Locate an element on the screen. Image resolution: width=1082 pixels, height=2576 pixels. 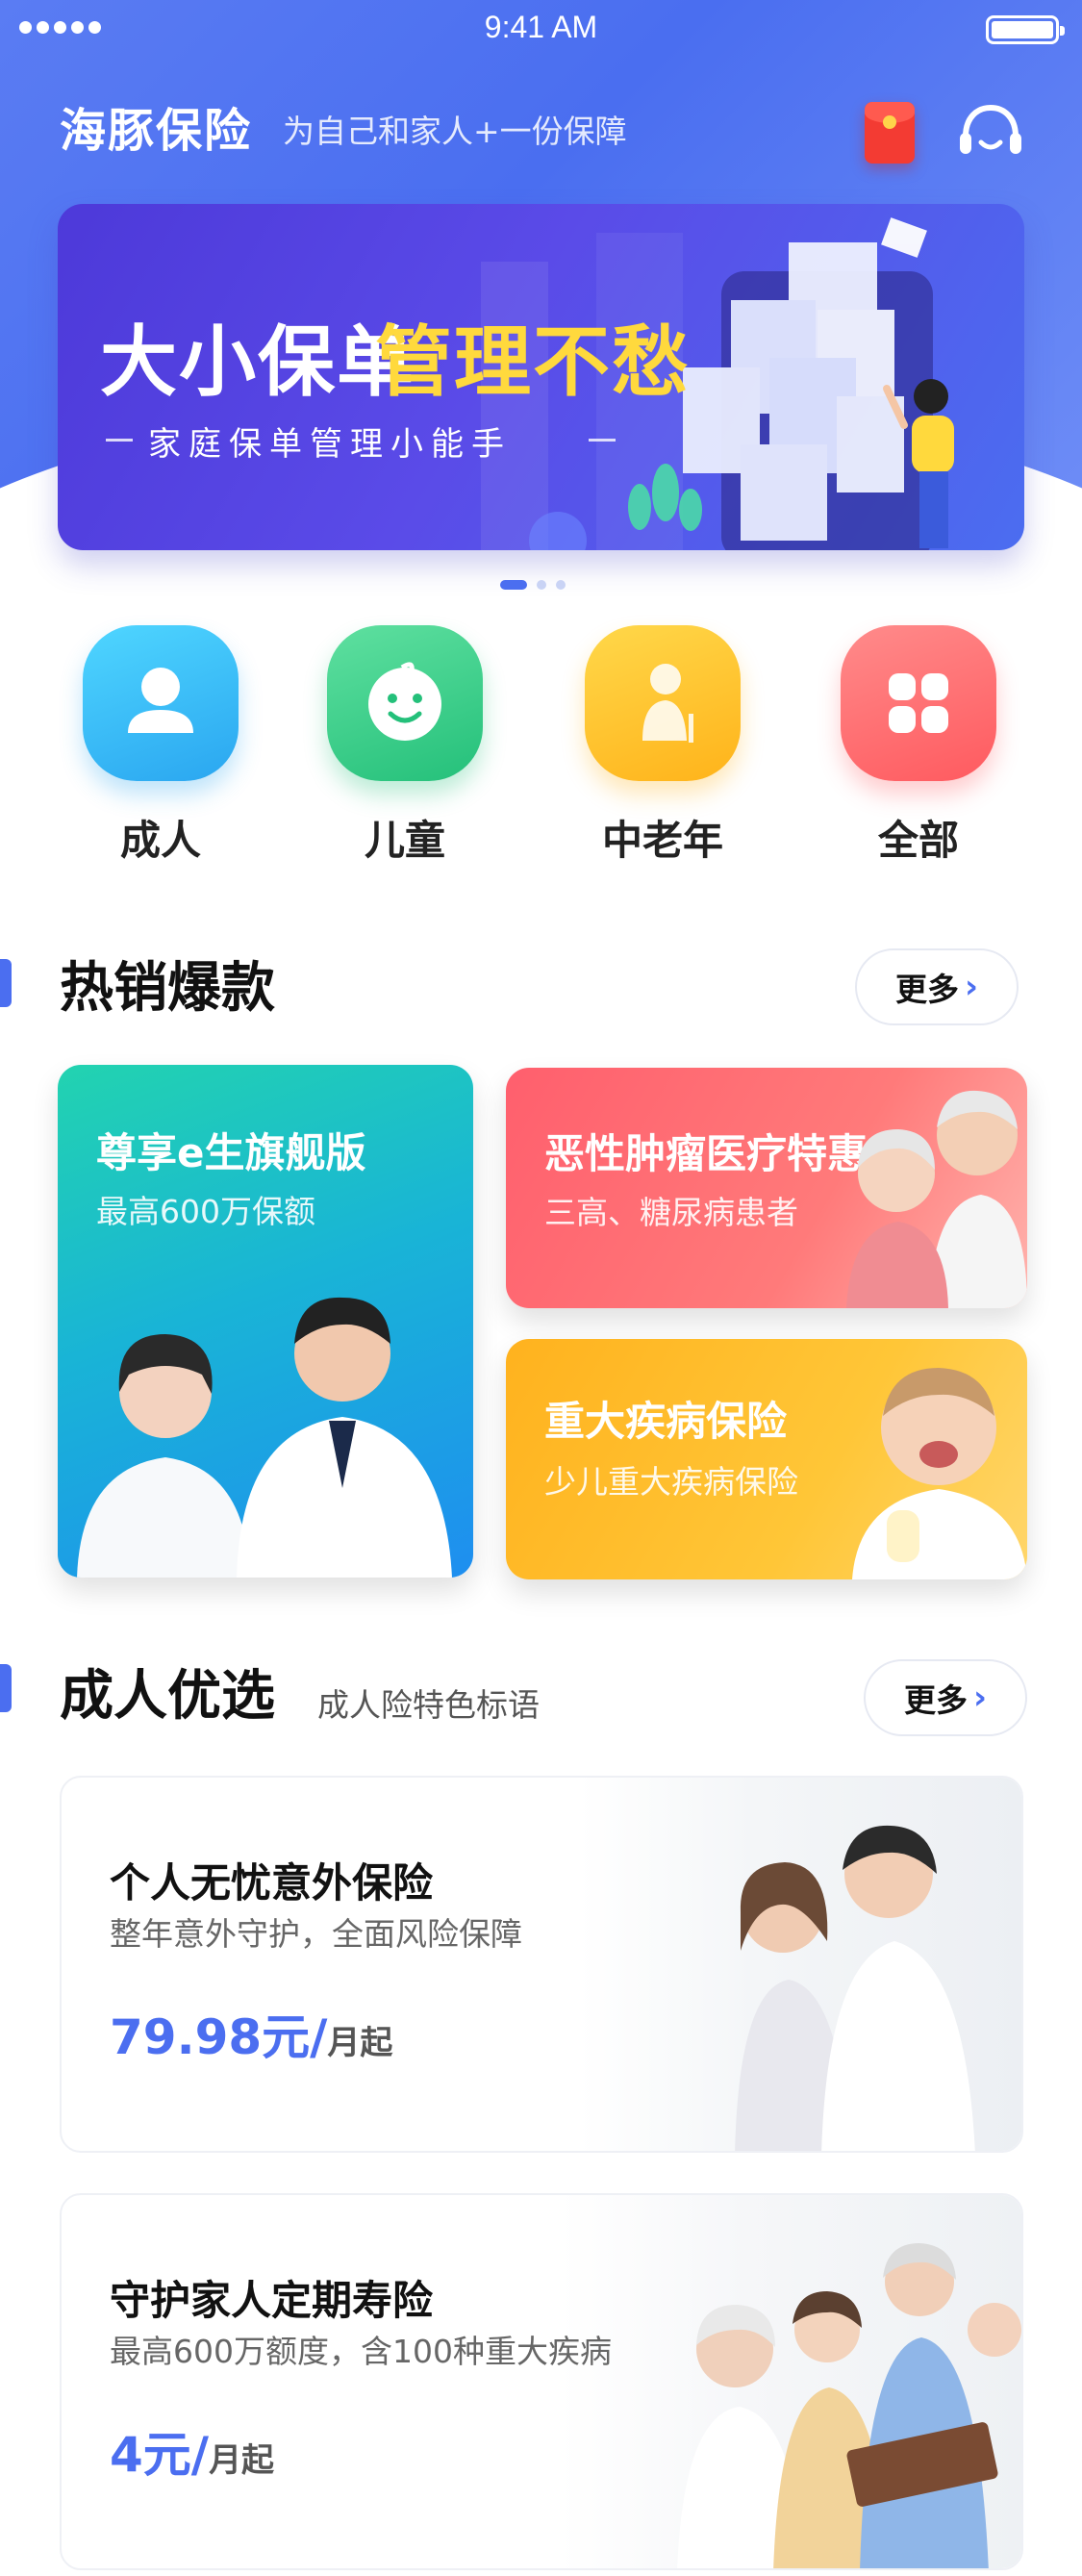
category-label: 全部 is located at coordinates (918, 841).